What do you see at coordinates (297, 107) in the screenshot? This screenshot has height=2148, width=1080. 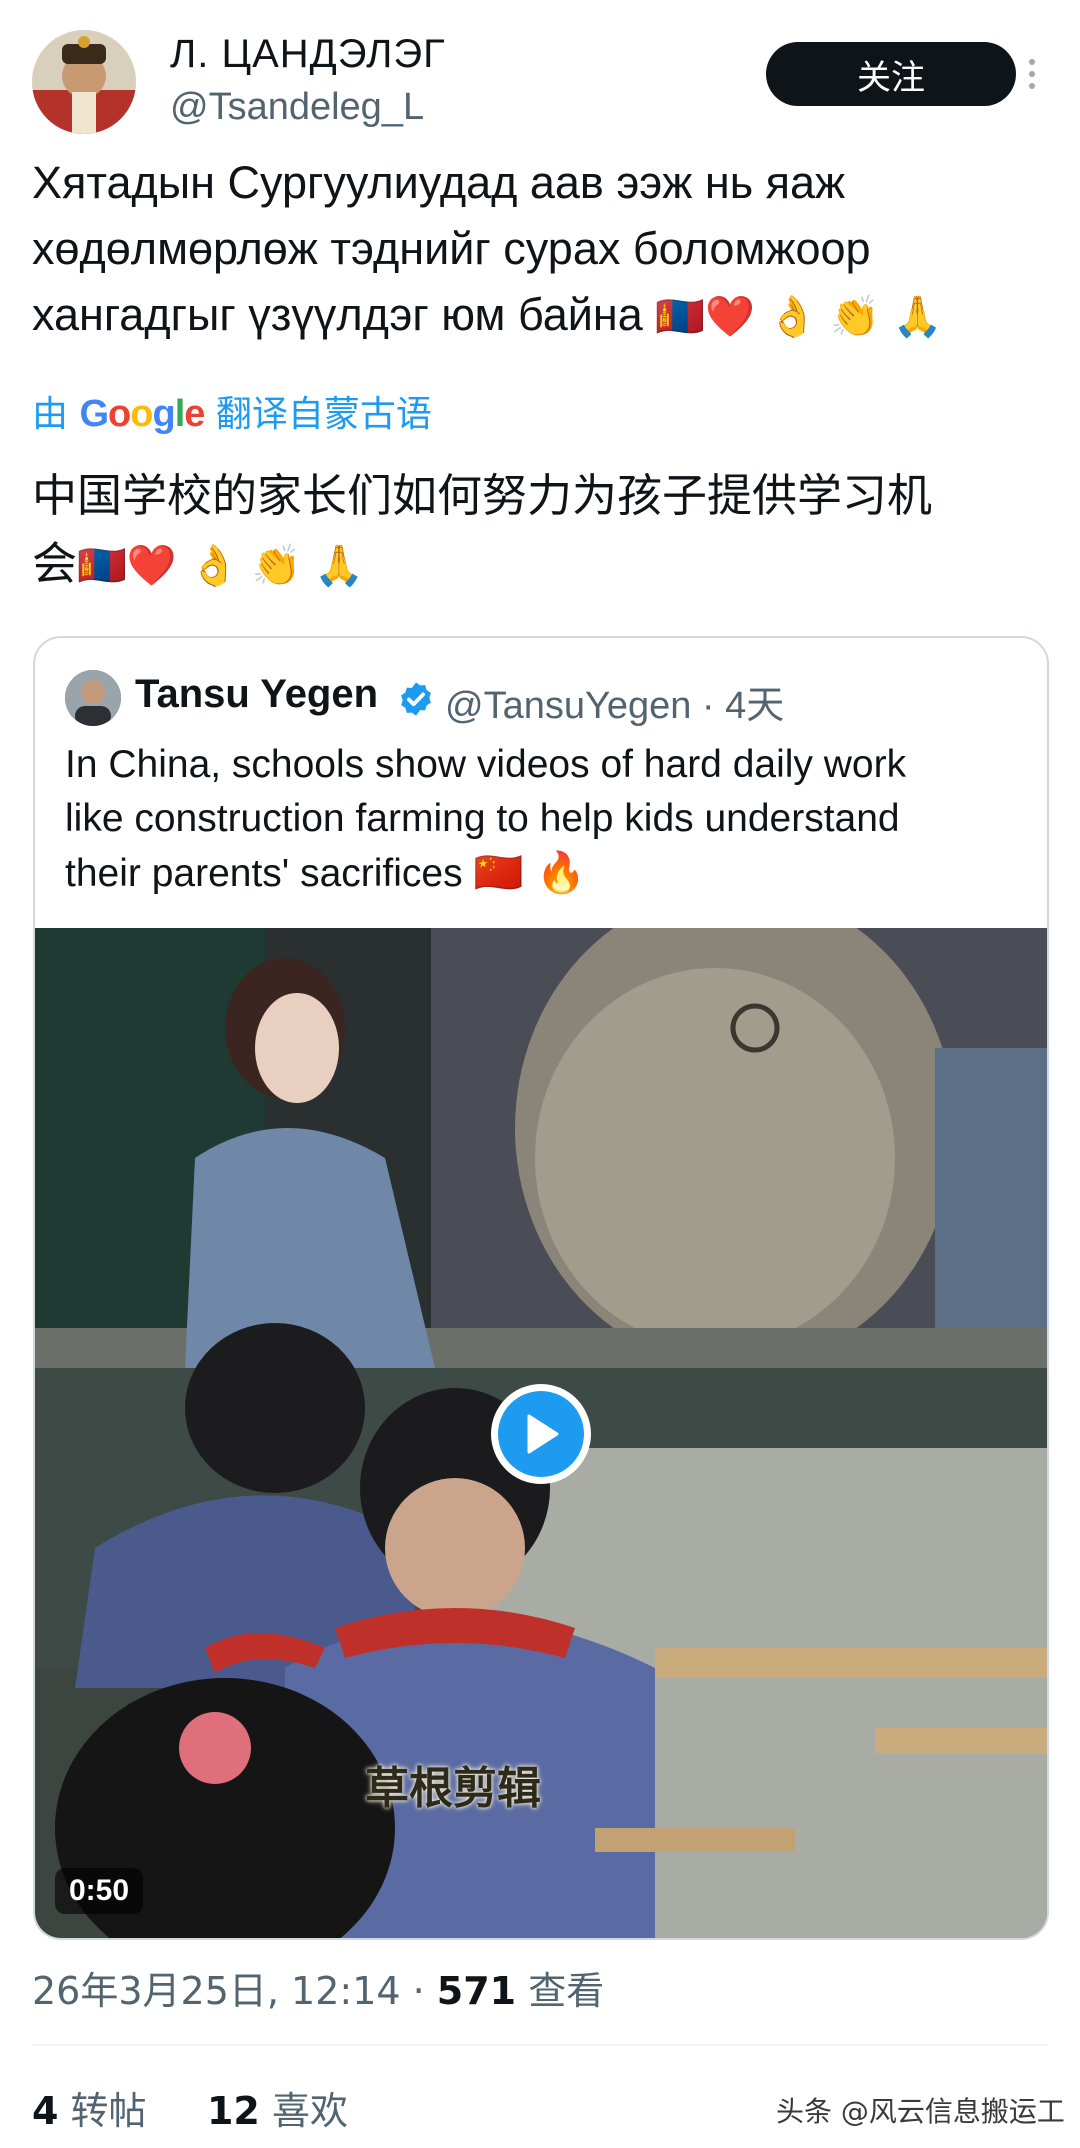 I see `author-handle: @Tsandeleg_L` at bounding box center [297, 107].